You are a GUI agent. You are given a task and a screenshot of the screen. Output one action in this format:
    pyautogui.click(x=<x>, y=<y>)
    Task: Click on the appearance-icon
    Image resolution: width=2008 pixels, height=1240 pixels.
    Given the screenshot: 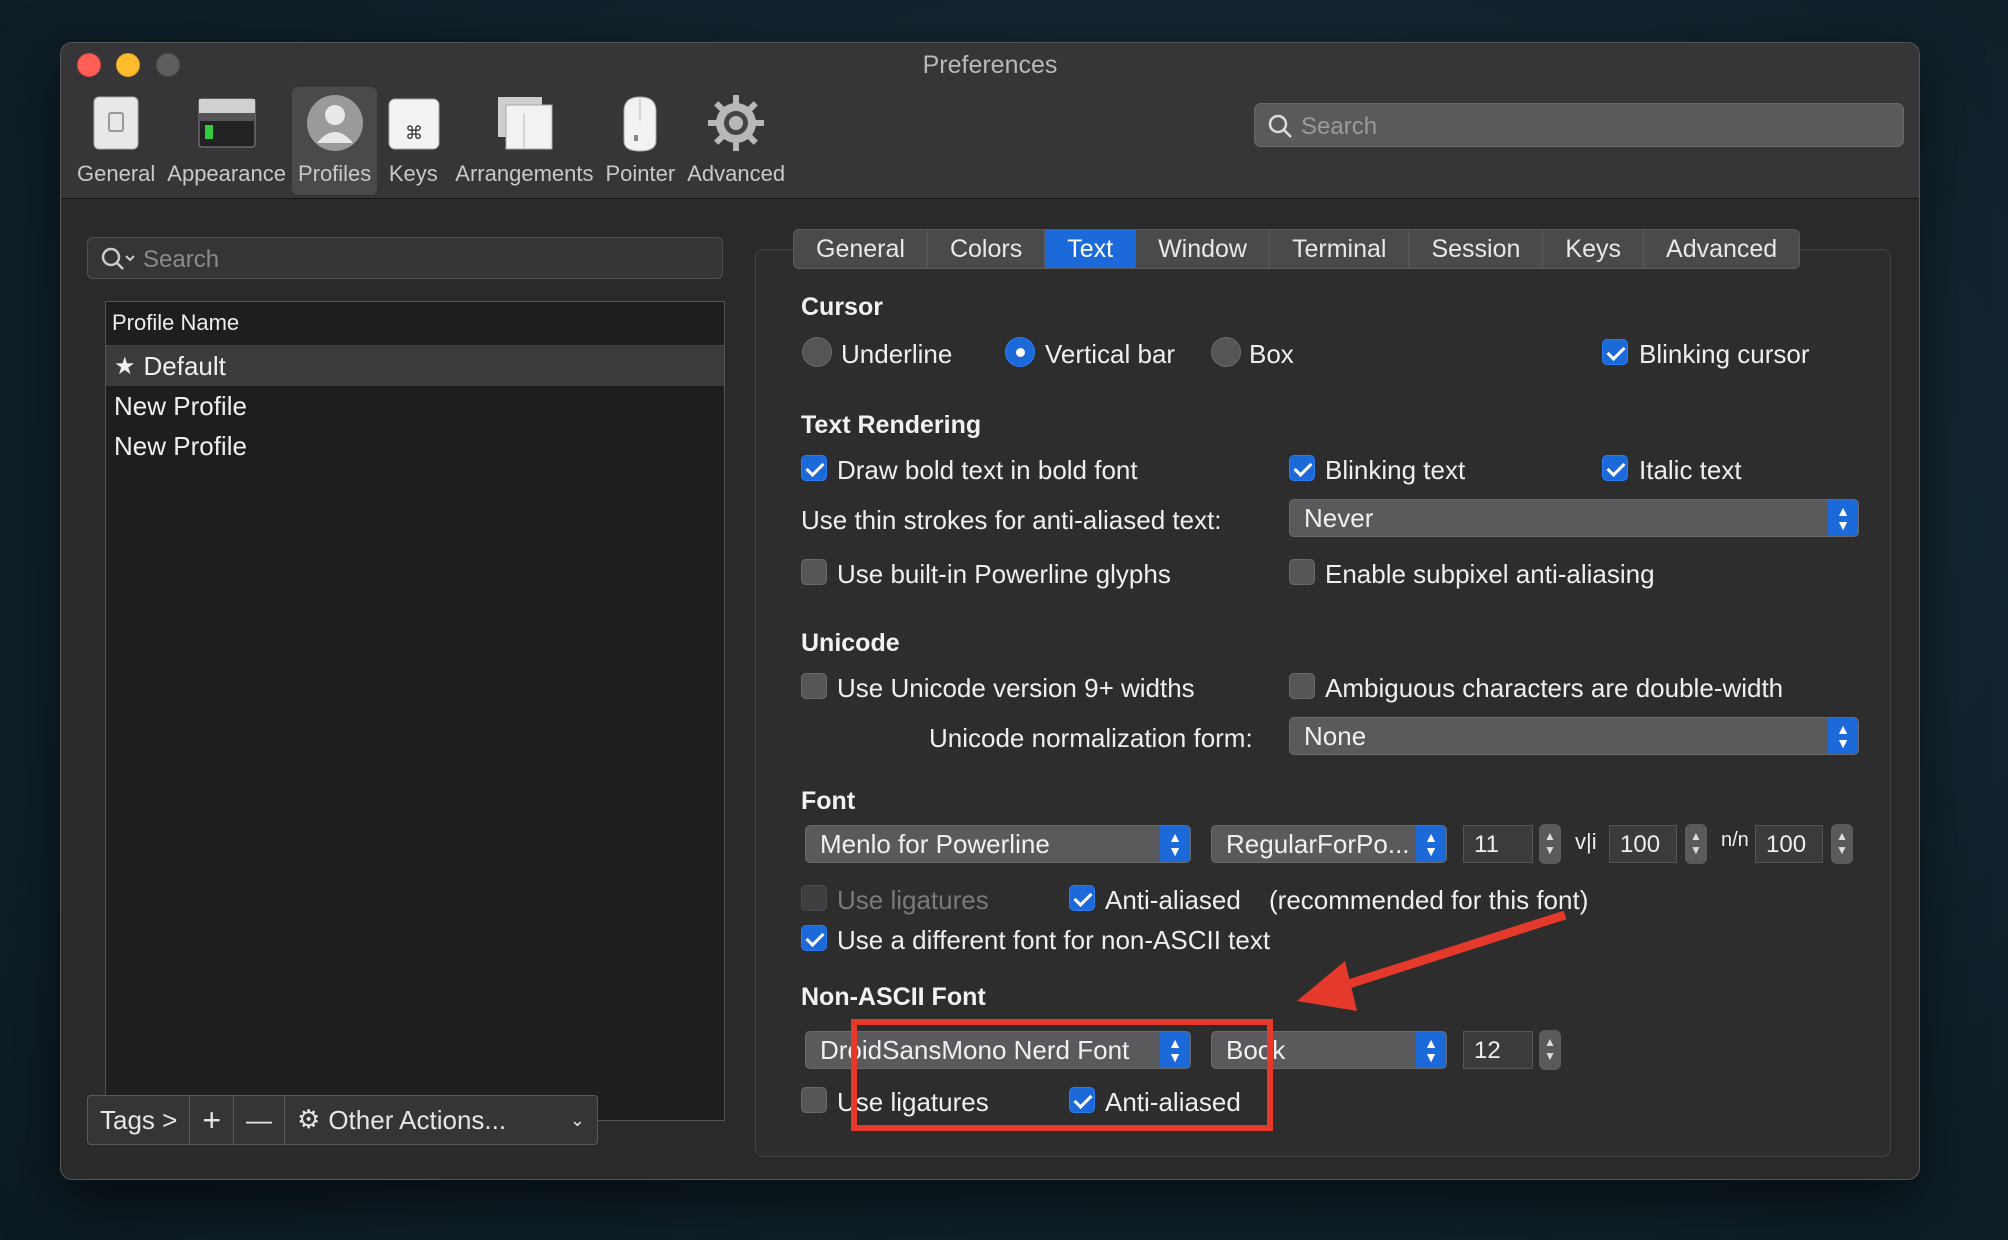 What is the action you would take?
    pyautogui.click(x=227, y=123)
    